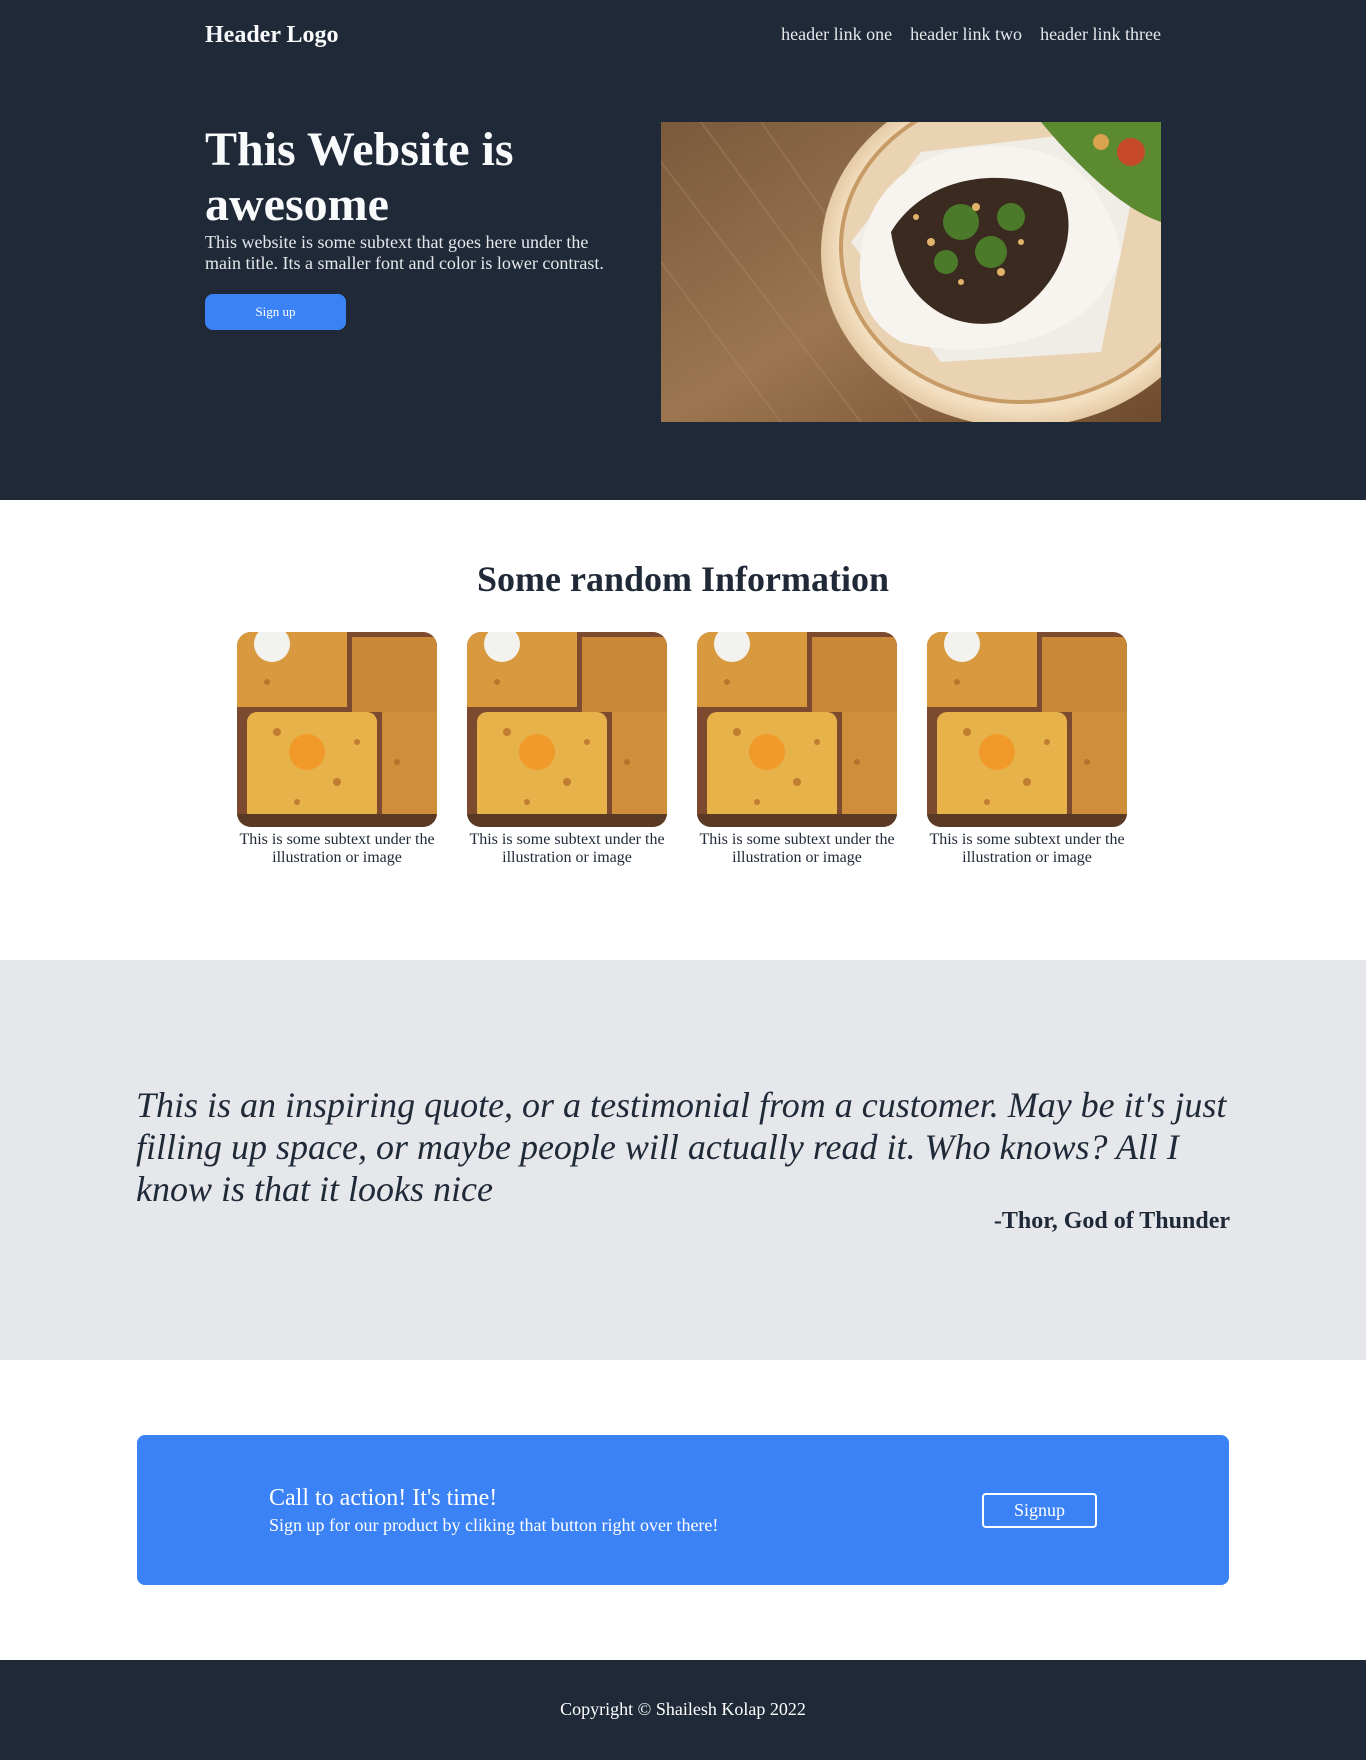  Describe the element at coordinates (1100, 34) in the screenshot. I see `header-link-three: header link three` at that location.